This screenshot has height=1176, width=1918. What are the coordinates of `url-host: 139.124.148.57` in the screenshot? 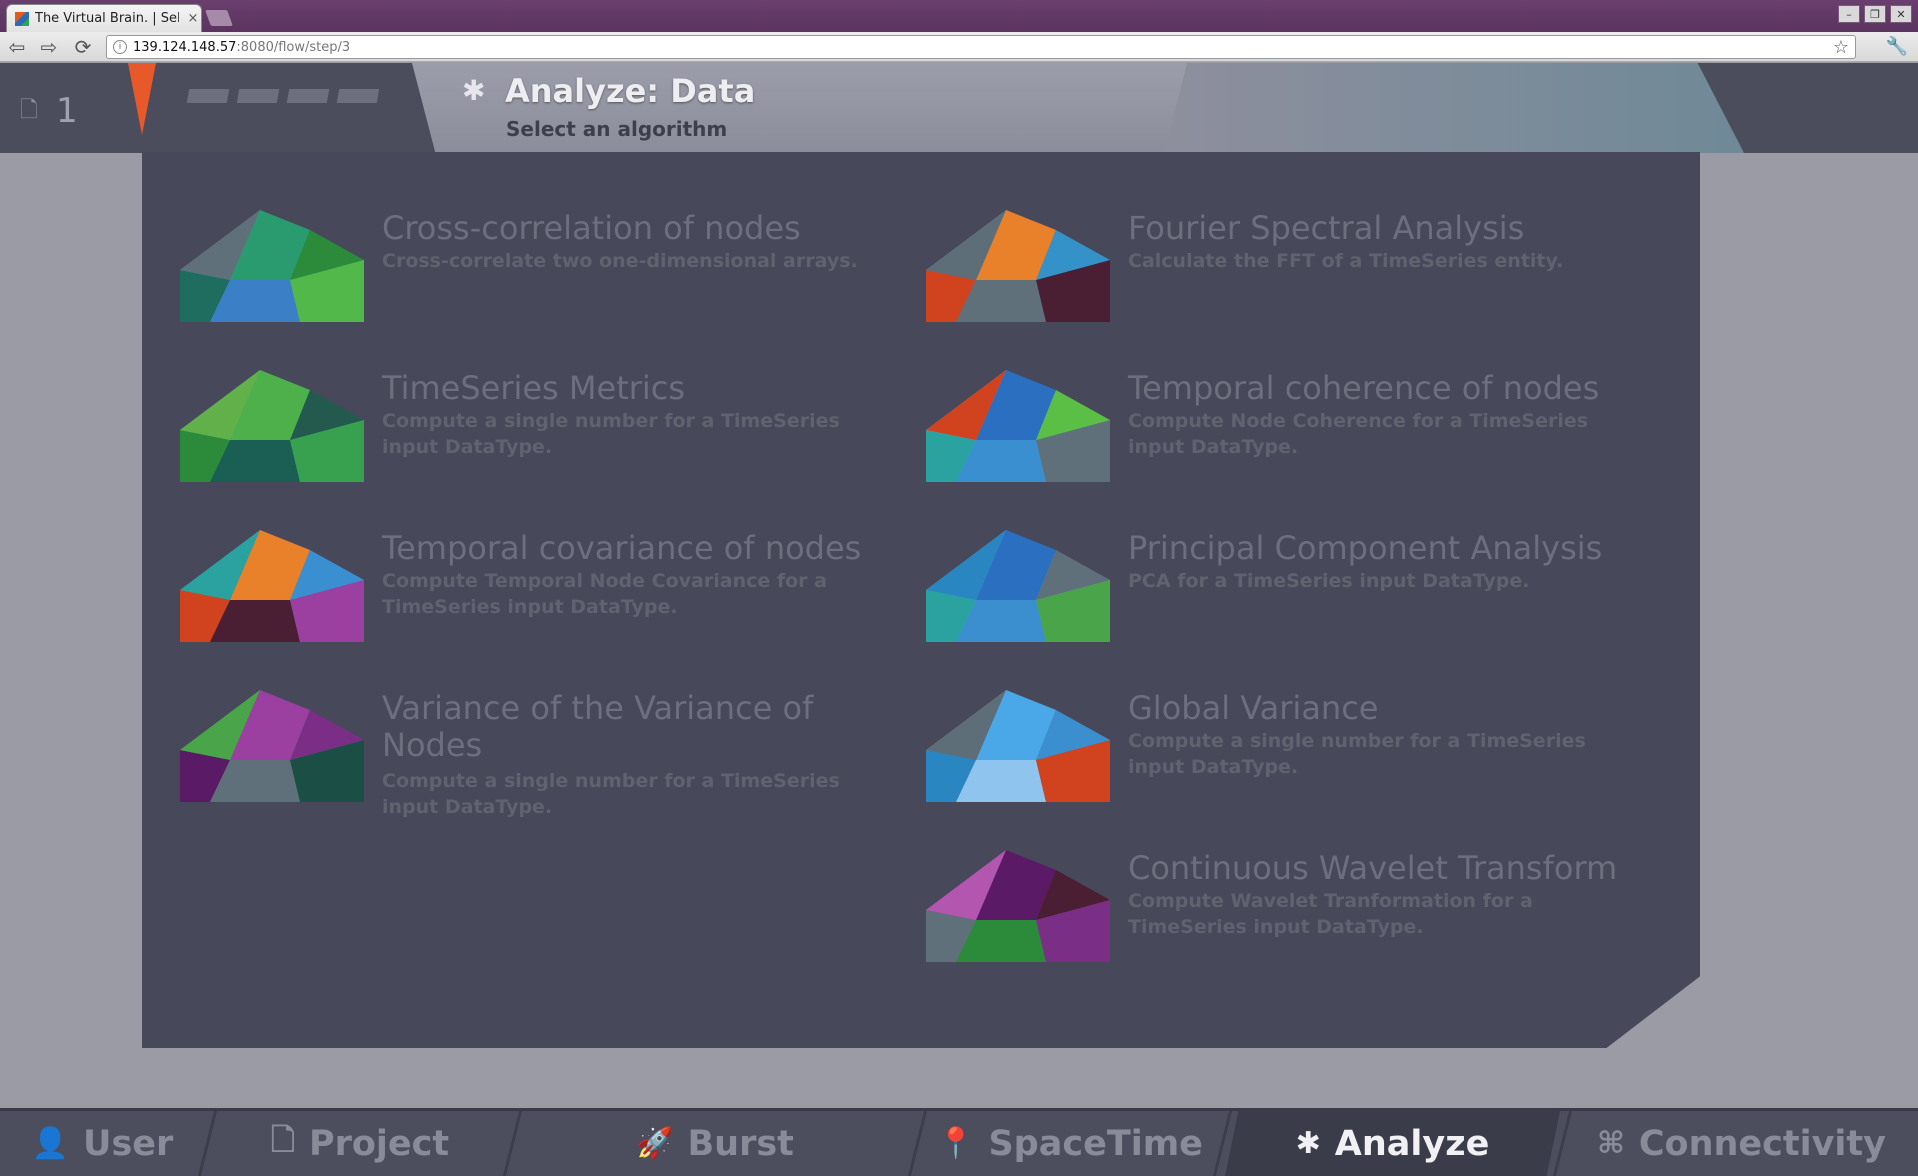 It's located at (185, 47).